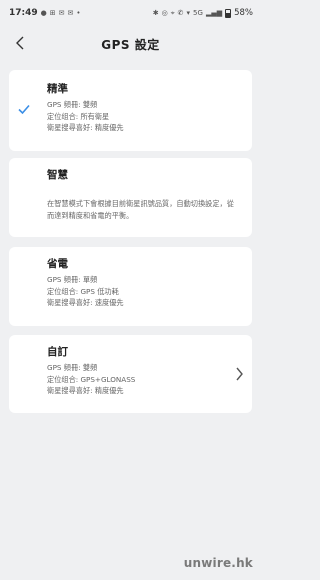 Image resolution: width=320 pixels, height=580 pixels. What do you see at coordinates (130, 110) in the screenshot?
I see `option-card-precise: 精準 GPS 頻冊: 雙頻 定位组合: 所有衛星 衛星搜尋喜好: 精度優先` at bounding box center [130, 110].